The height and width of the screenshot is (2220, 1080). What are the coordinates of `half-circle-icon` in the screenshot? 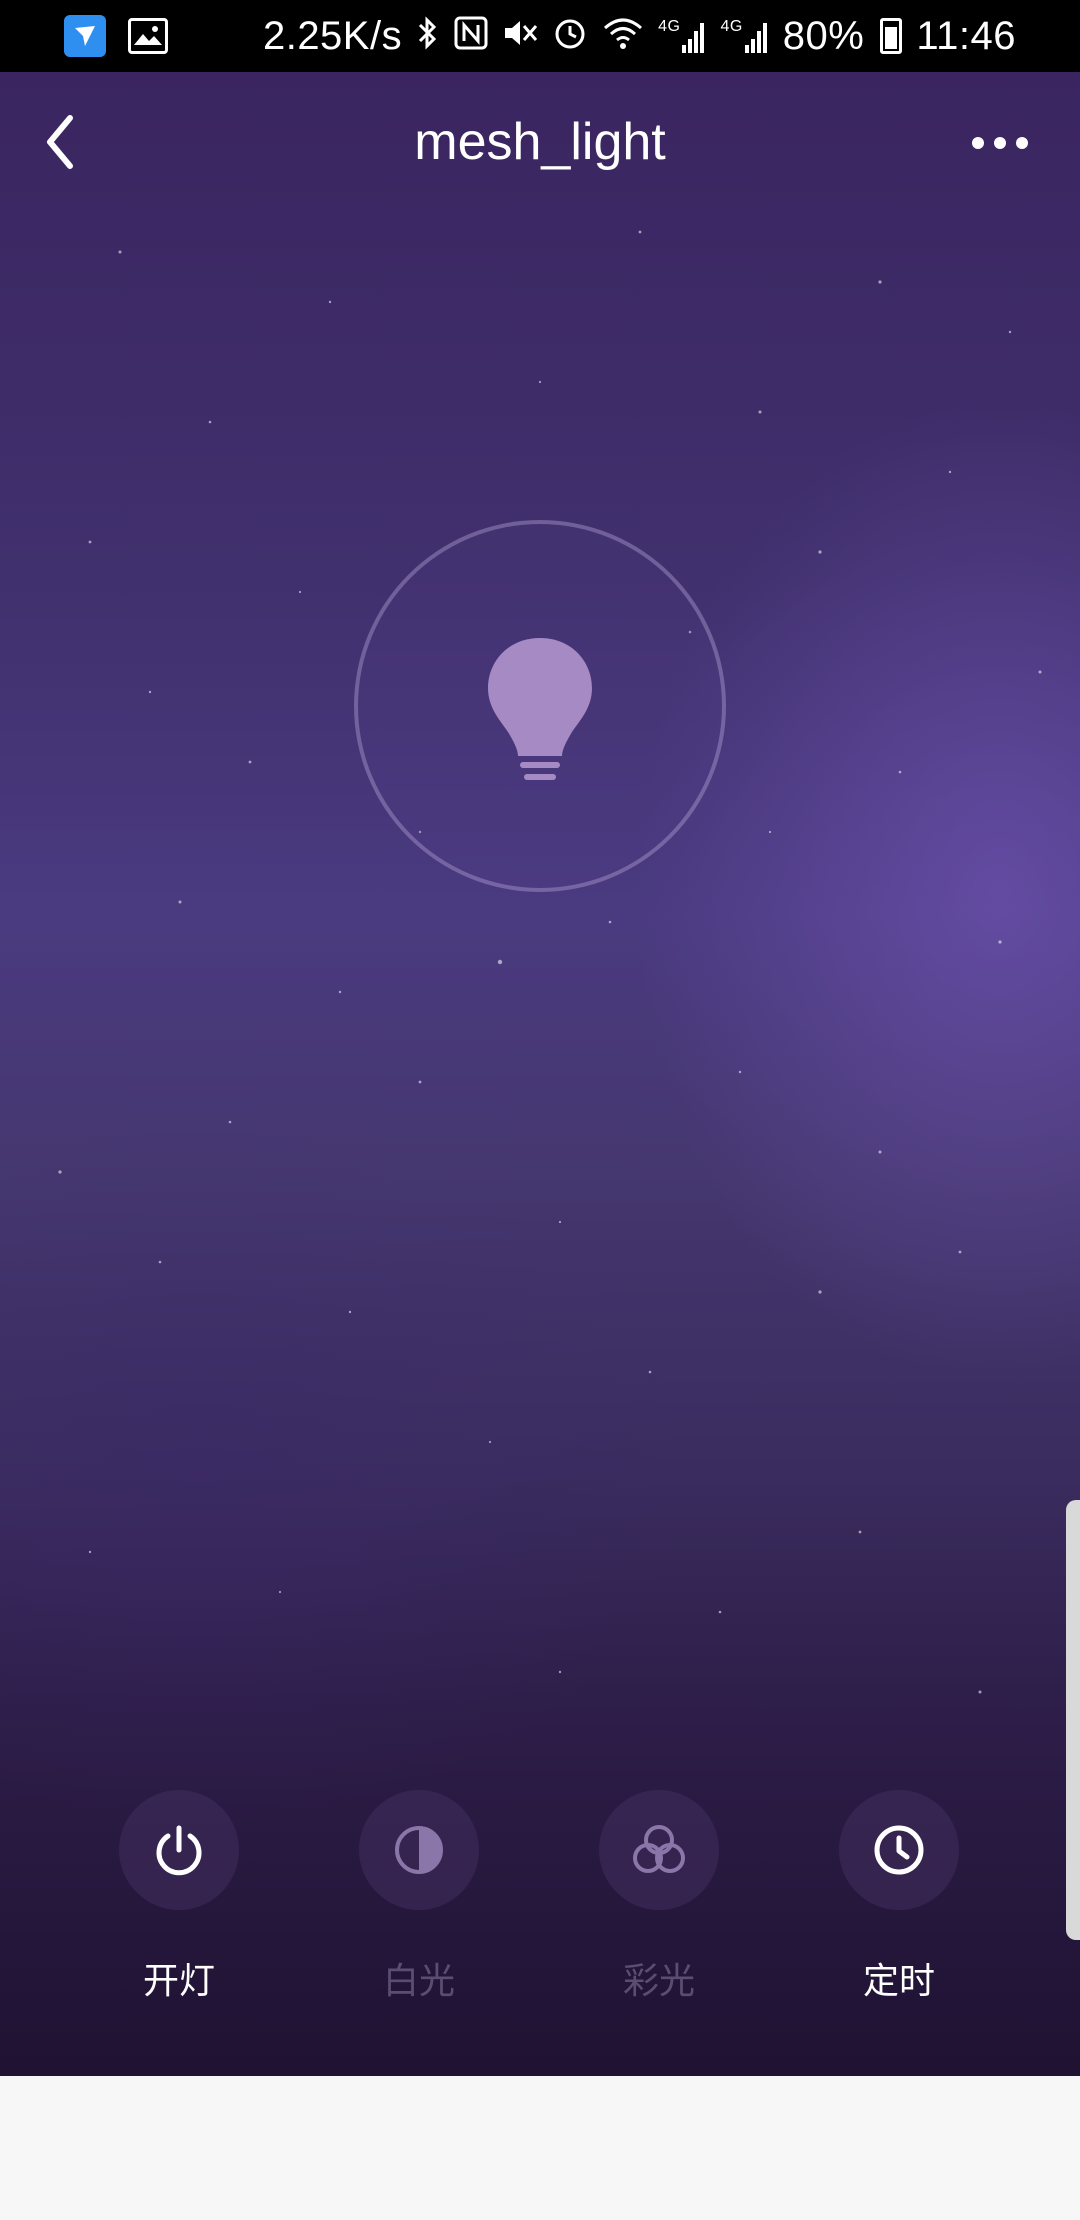 It's located at (419, 1850).